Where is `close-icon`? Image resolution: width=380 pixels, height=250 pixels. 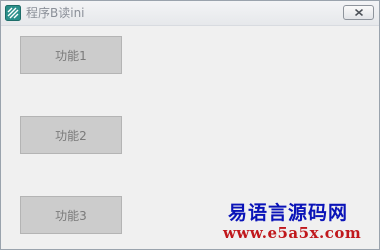 close-icon is located at coordinates (359, 12).